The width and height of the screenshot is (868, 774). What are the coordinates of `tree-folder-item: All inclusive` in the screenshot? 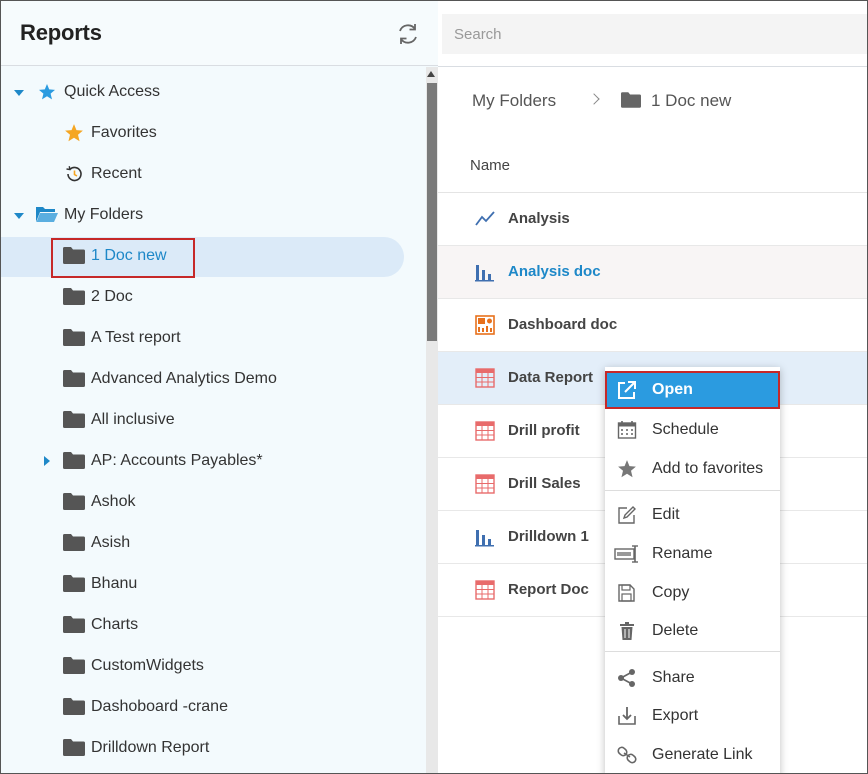 It's located at (213, 420).